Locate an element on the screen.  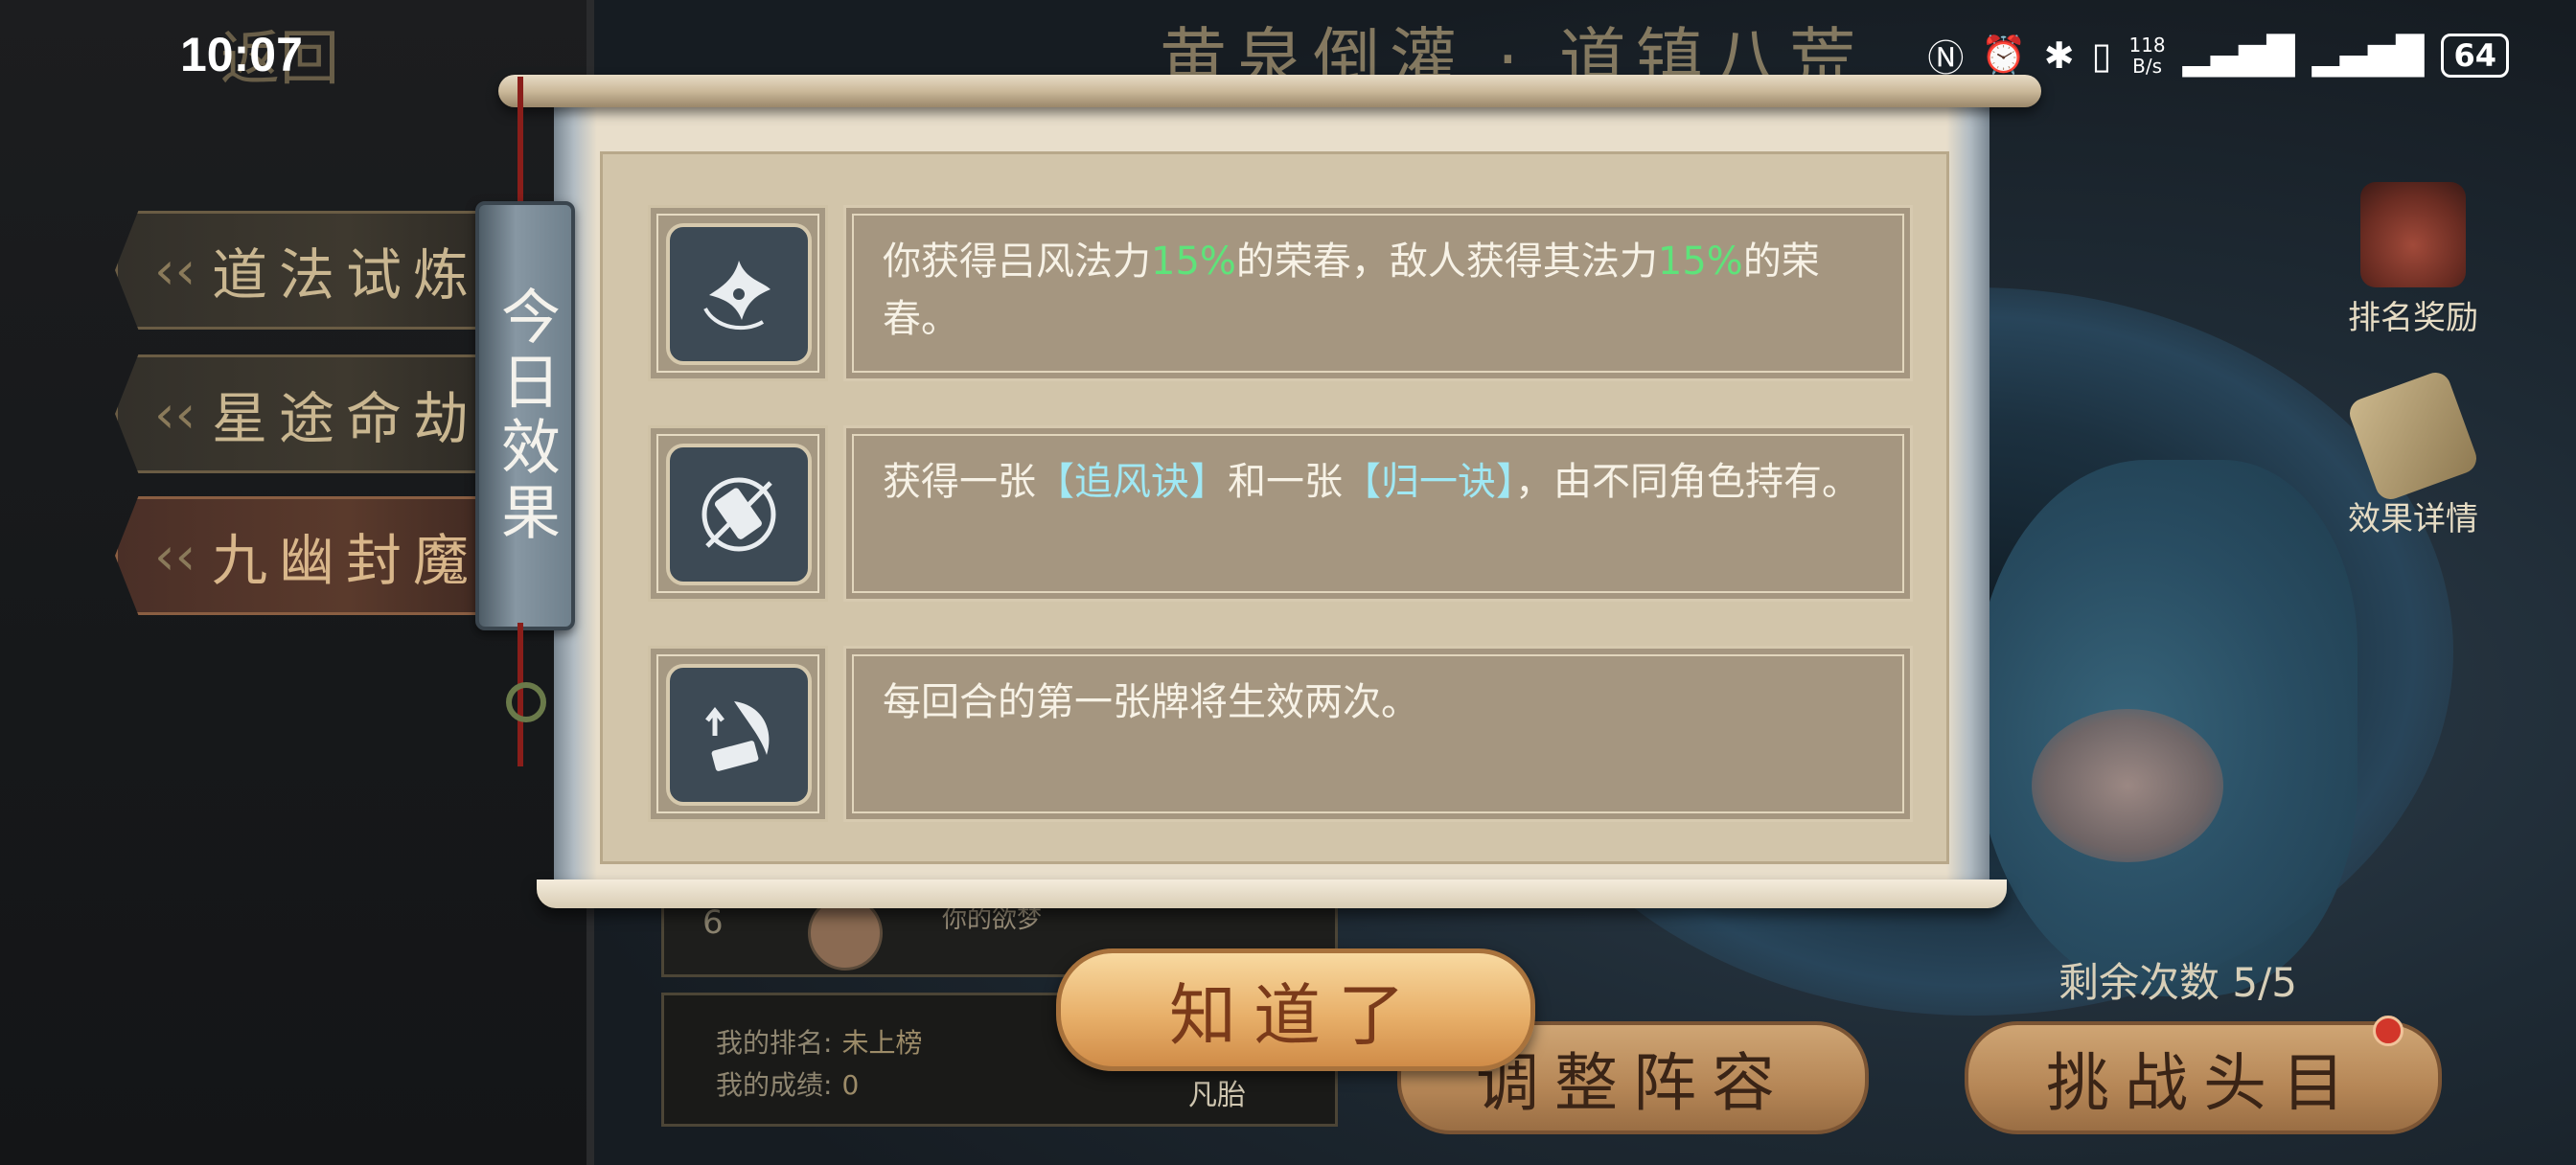
today-effect-label: 今日效果 is located at coordinates (526, 416).